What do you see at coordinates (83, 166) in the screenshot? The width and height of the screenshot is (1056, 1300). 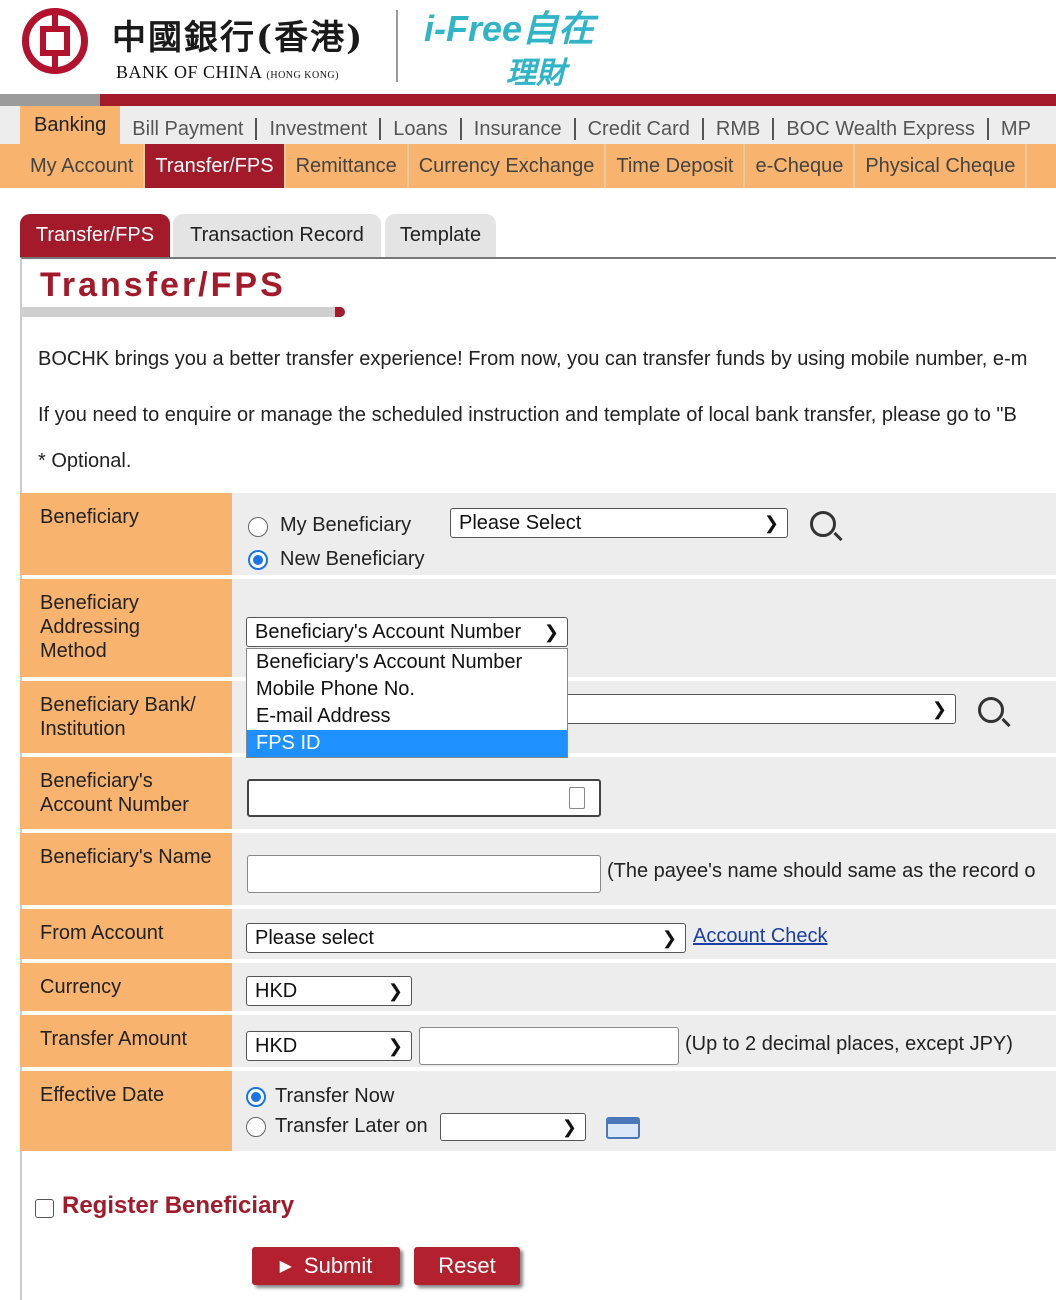 I see `subnav-my-account: My Account` at bounding box center [83, 166].